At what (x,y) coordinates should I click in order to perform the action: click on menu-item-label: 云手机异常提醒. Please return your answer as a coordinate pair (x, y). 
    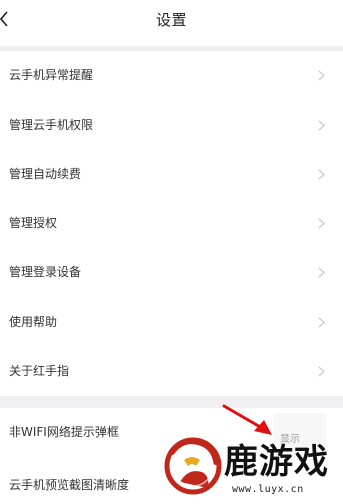
    Looking at the image, I should click on (51, 75).